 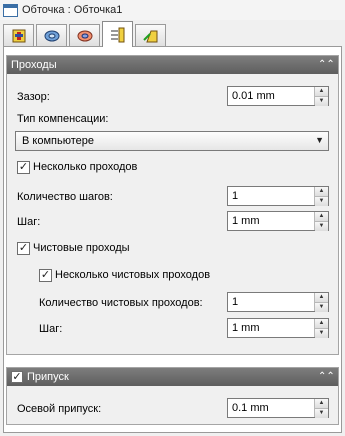 What do you see at coordinates (10, 10) in the screenshot?
I see `window-icon` at bounding box center [10, 10].